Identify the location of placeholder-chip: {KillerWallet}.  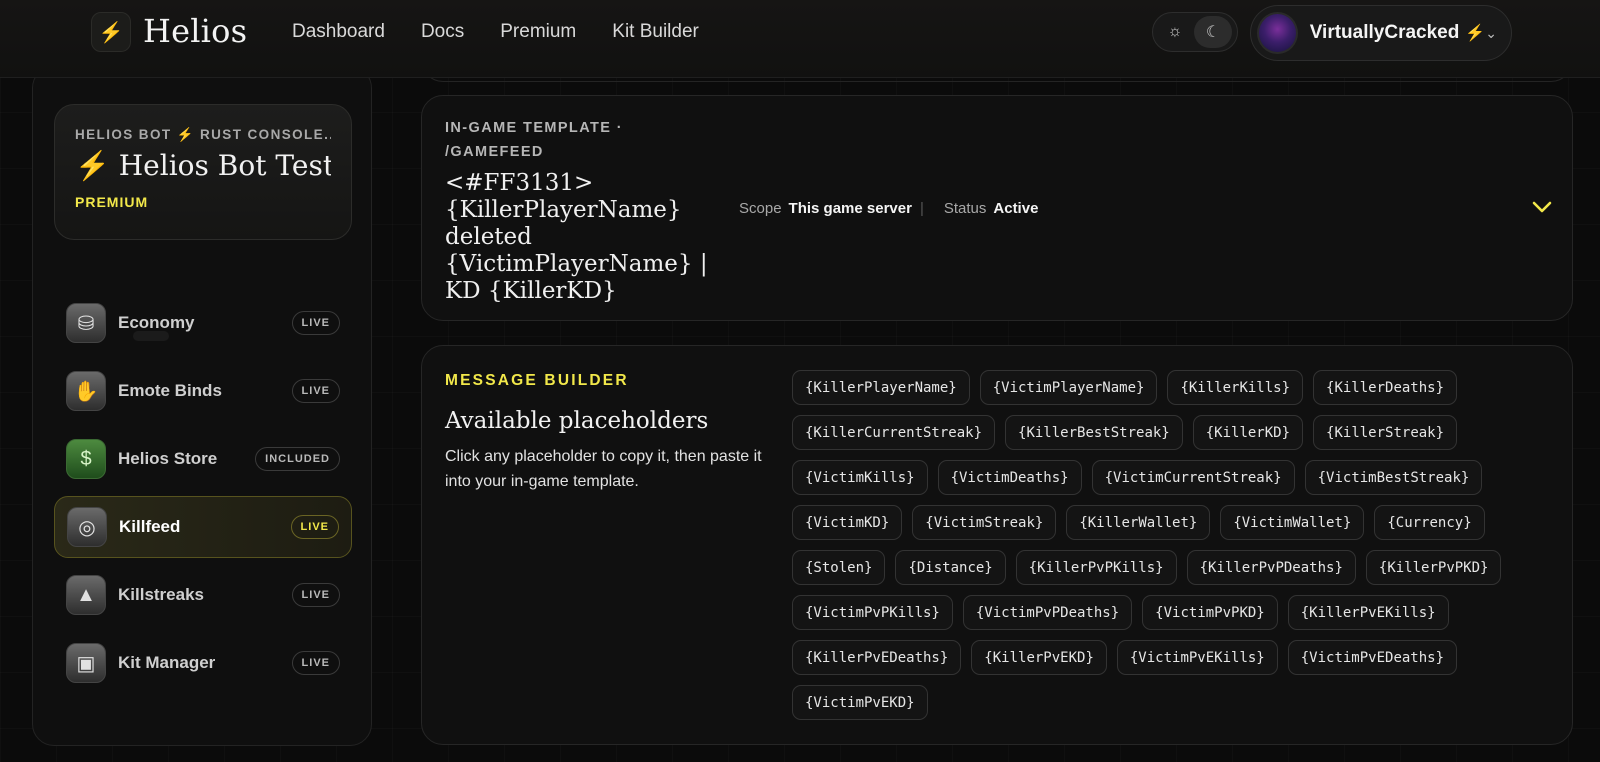
(1138, 522).